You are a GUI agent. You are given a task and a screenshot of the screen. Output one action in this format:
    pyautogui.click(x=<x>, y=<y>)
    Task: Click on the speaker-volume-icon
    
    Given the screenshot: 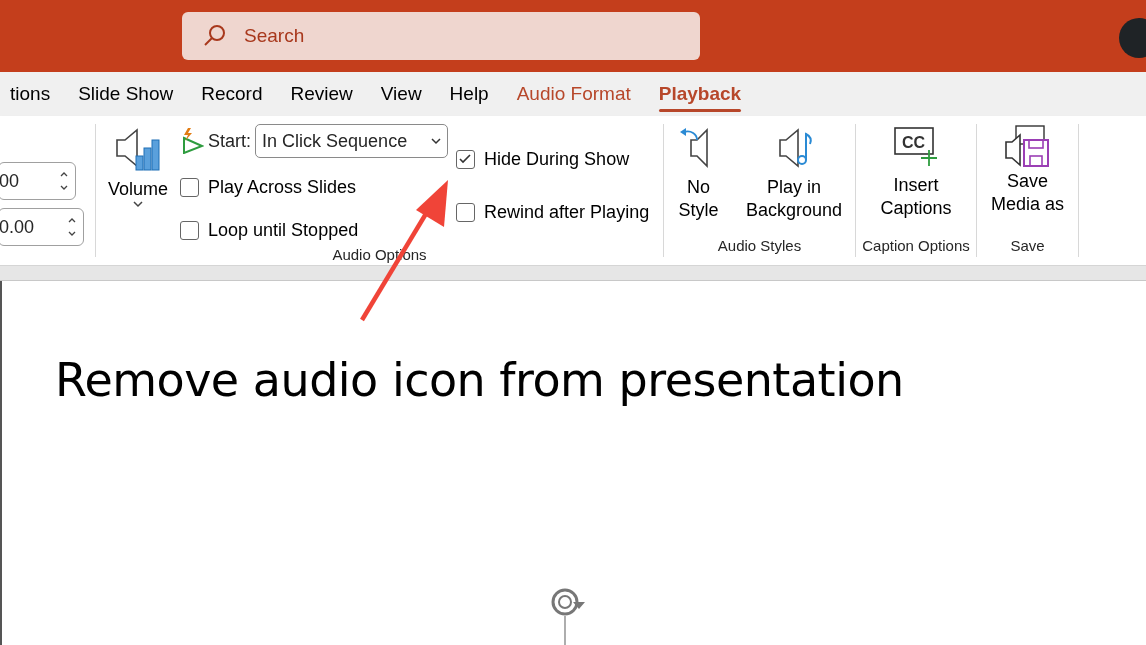 What is the action you would take?
    pyautogui.click(x=138, y=149)
    